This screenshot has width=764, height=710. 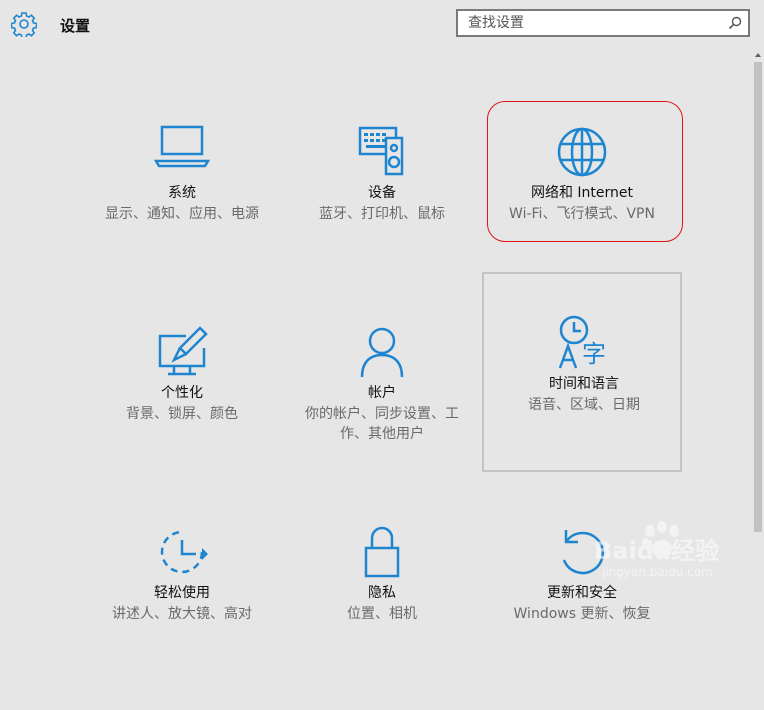 I want to click on tile-devices: 设备 蓝牙、打印机、鼠标, so click(x=382, y=210).